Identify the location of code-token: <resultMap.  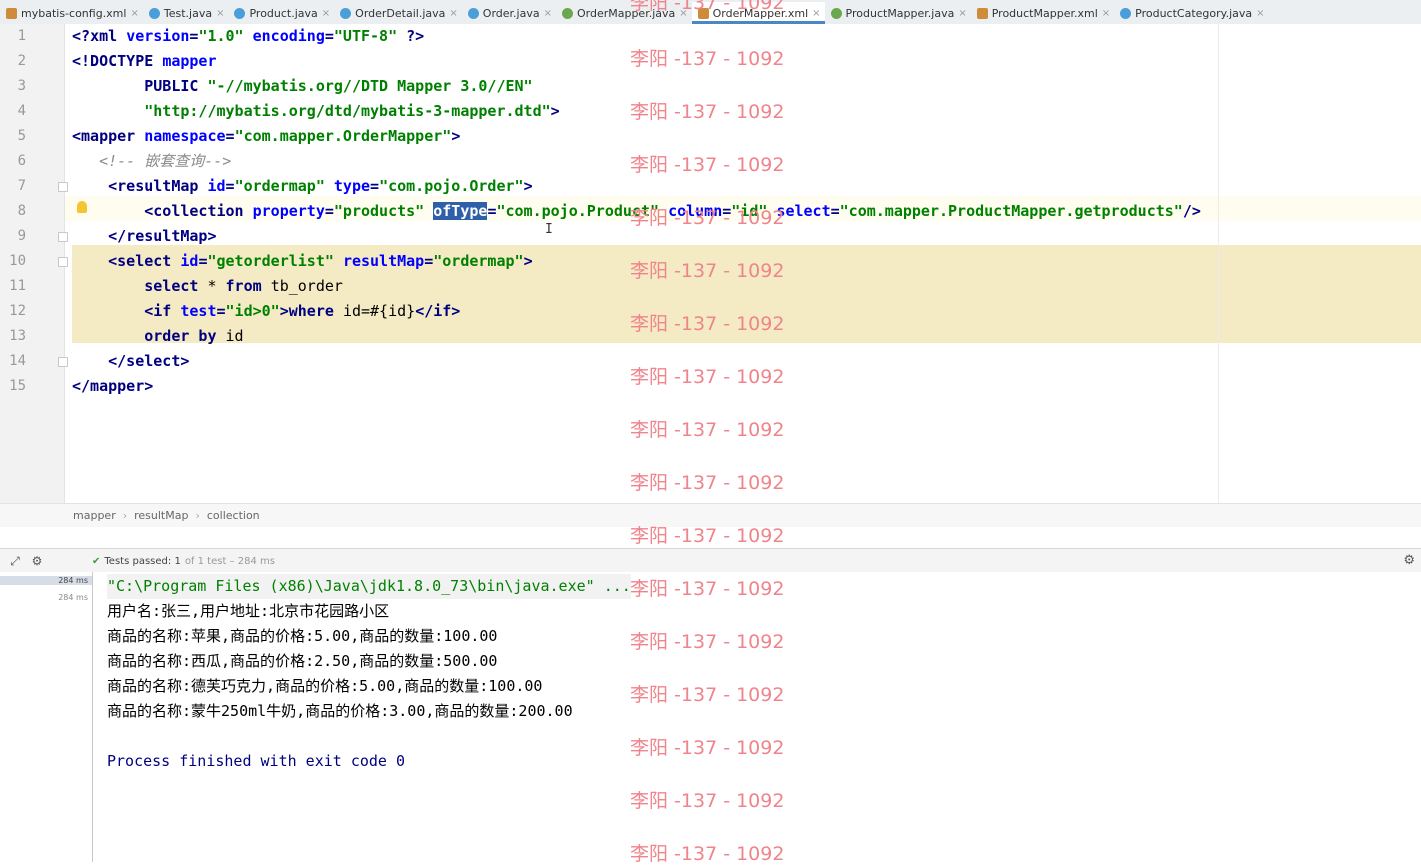
(140, 186).